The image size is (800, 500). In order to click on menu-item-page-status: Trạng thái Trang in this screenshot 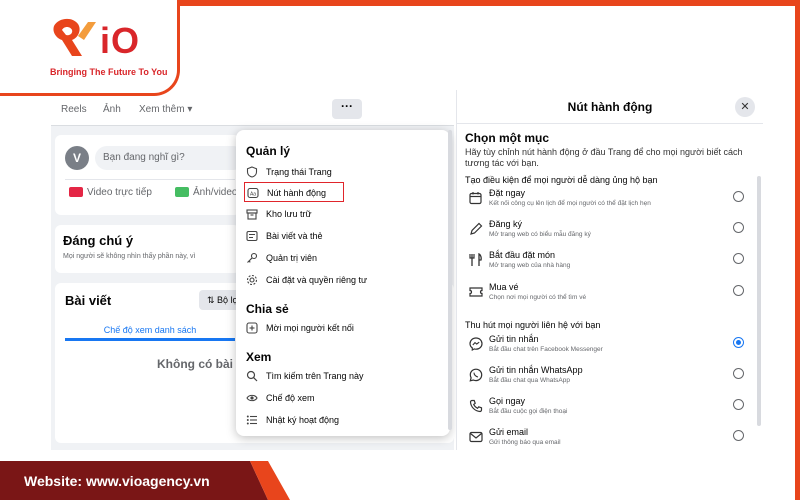, I will do `click(339, 172)`.